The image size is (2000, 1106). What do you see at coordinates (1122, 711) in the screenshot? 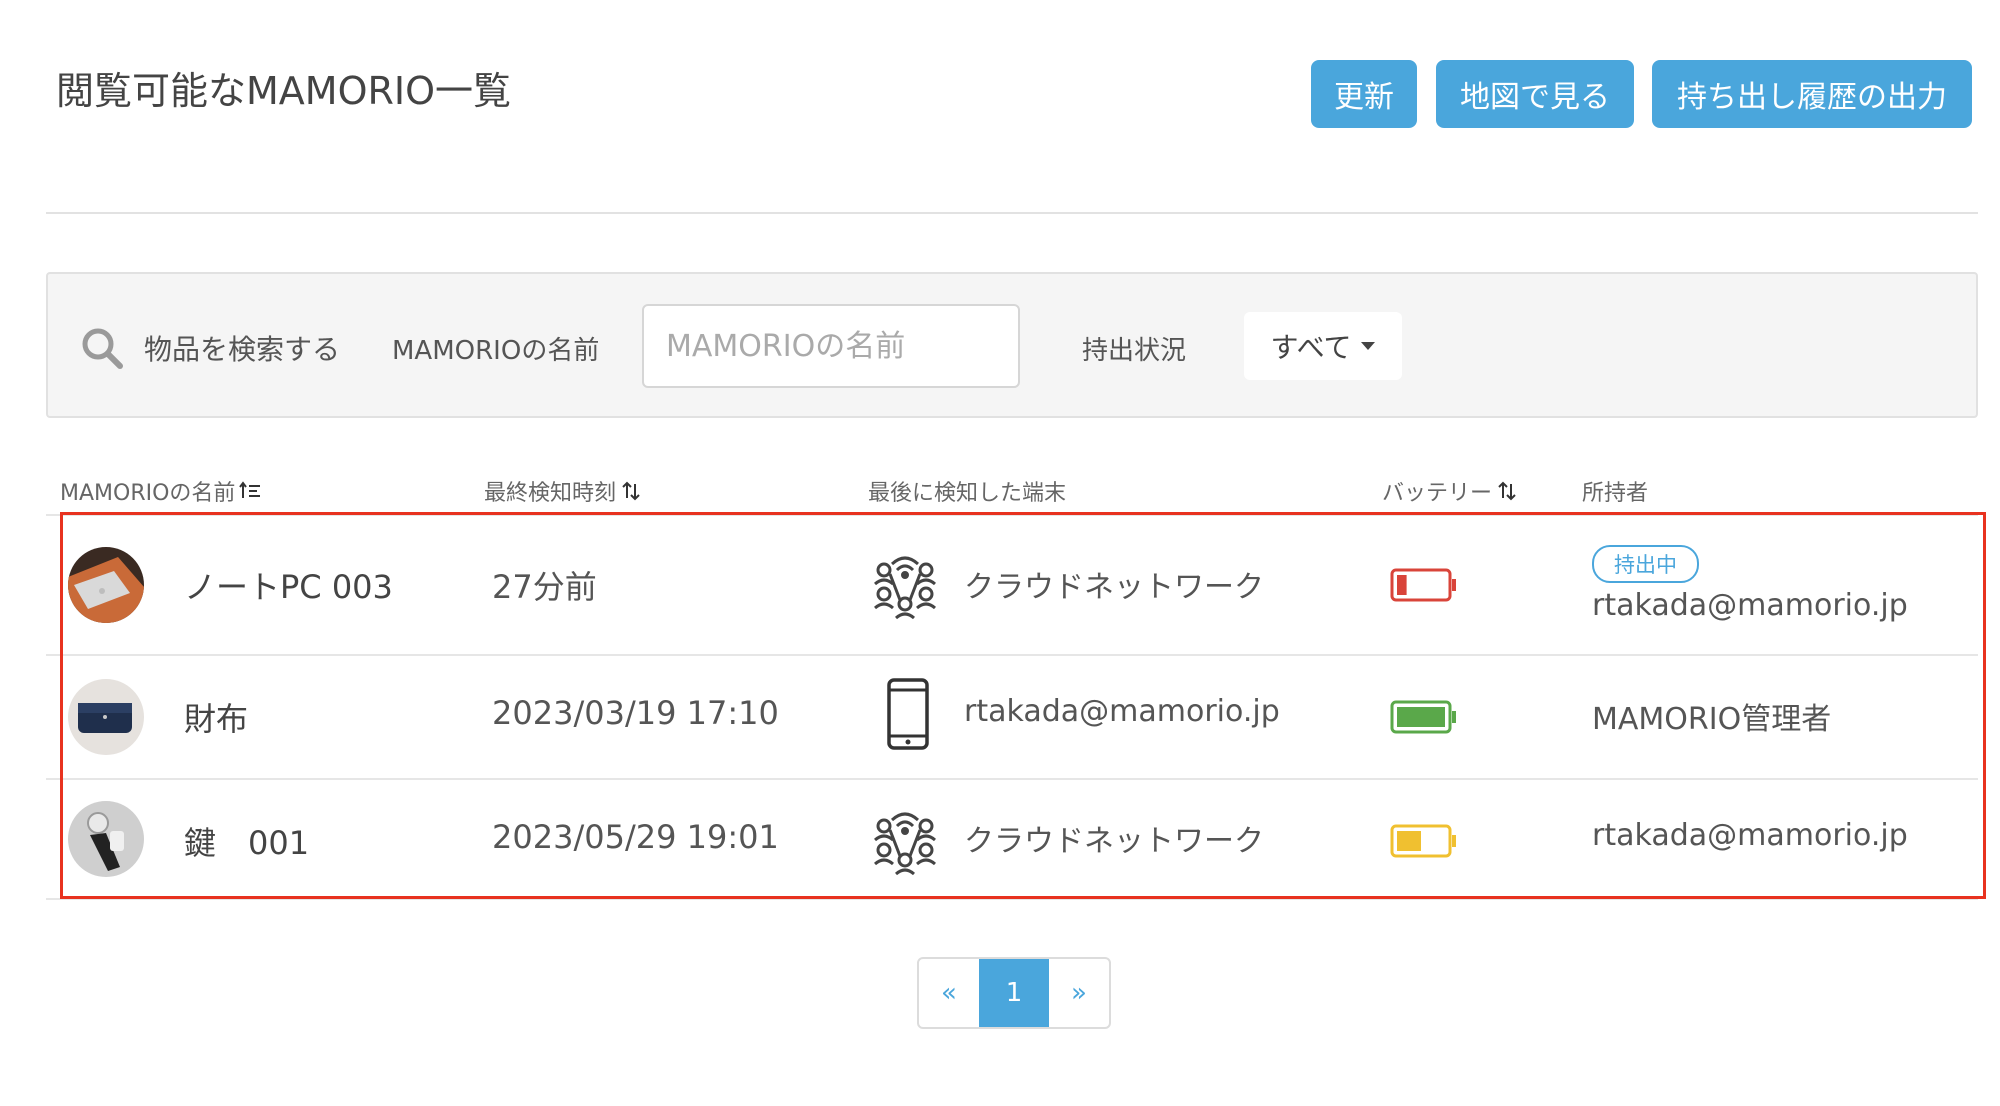
I see `last-device-label: rtakada@mamorio.jp` at bounding box center [1122, 711].